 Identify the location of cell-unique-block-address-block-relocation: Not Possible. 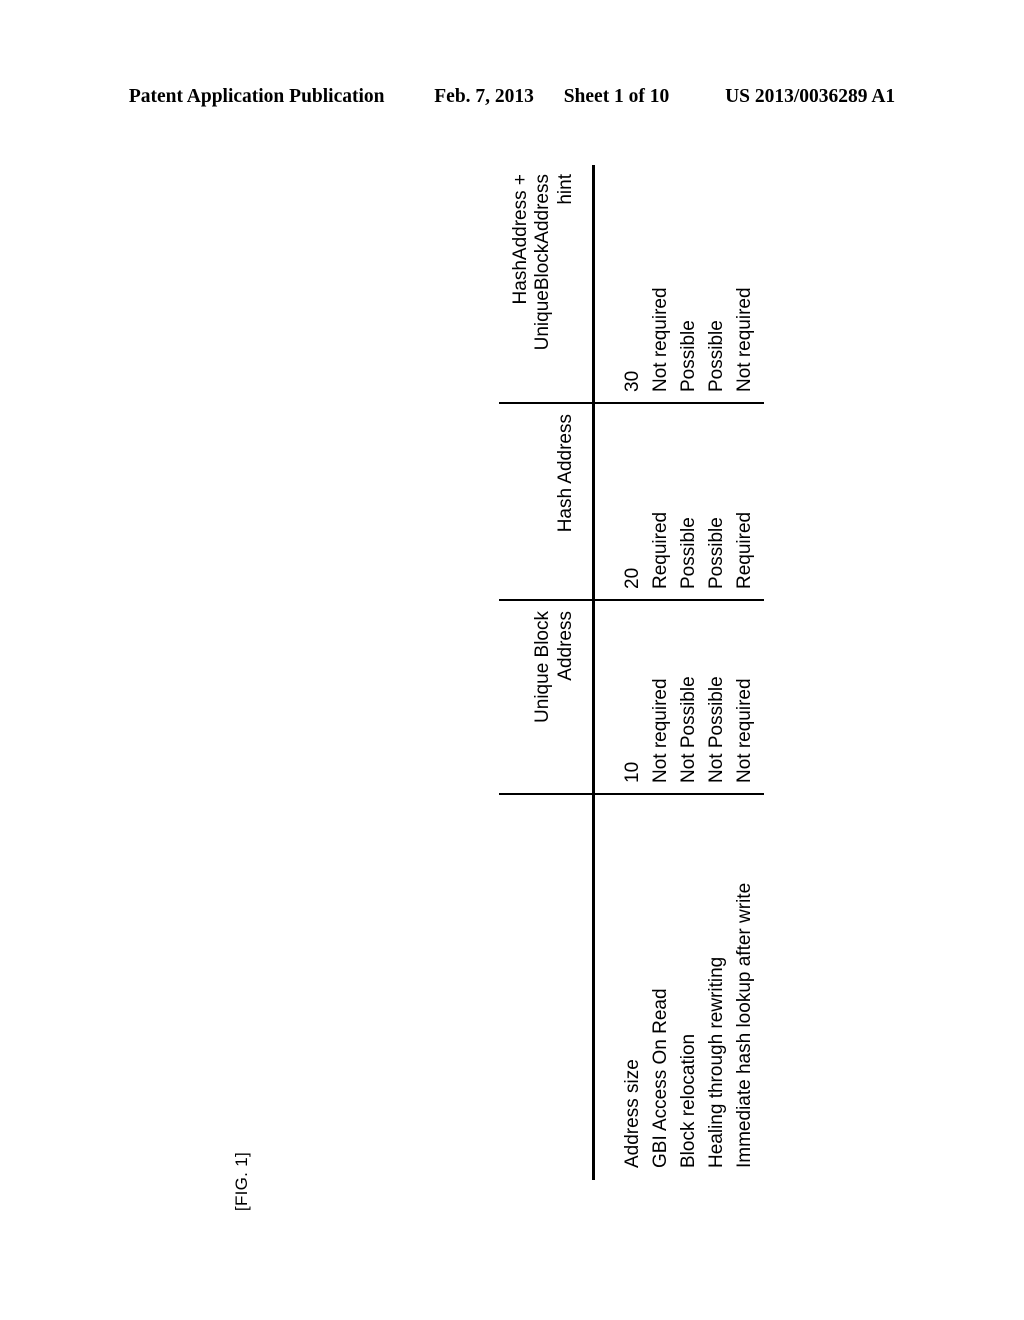
(688, 729).